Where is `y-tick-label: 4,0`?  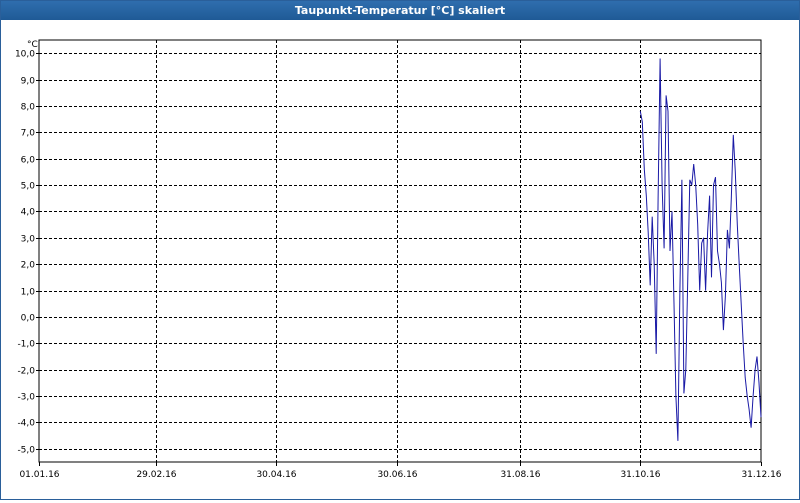
y-tick-label: 4,0 is located at coordinates (28, 213).